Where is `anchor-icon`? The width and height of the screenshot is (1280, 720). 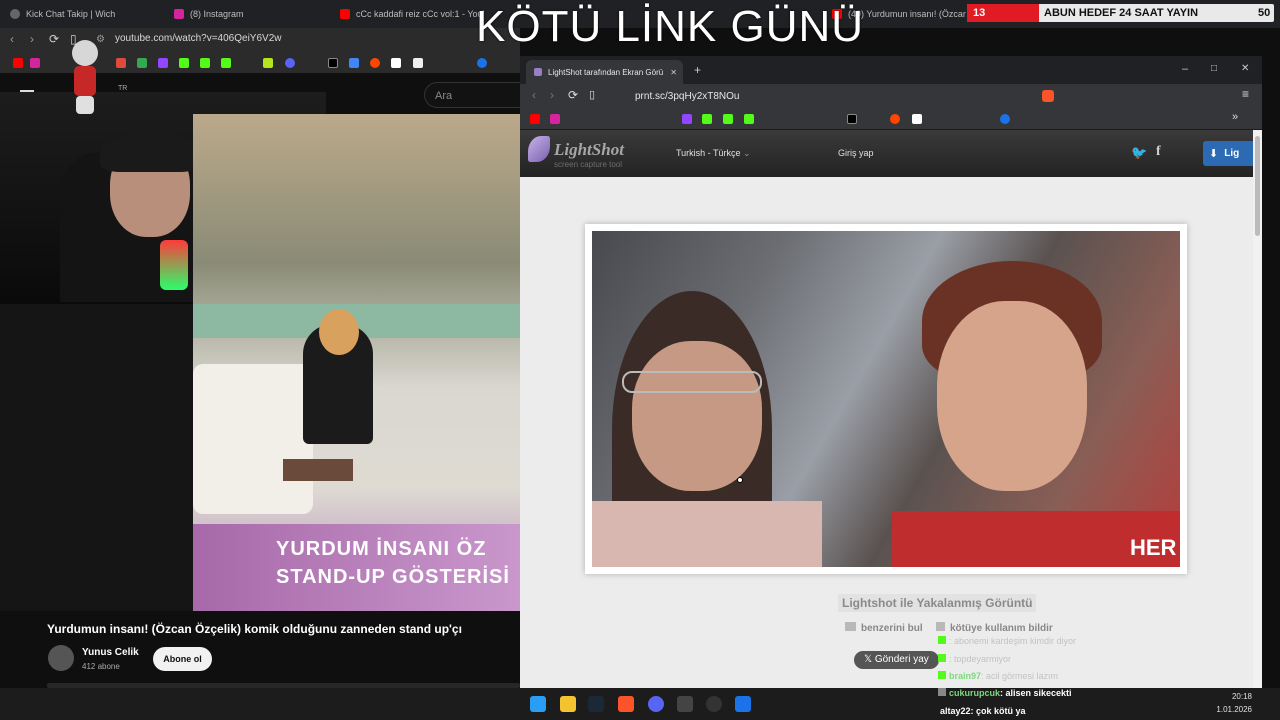 anchor-icon is located at coordinates (290, 63).